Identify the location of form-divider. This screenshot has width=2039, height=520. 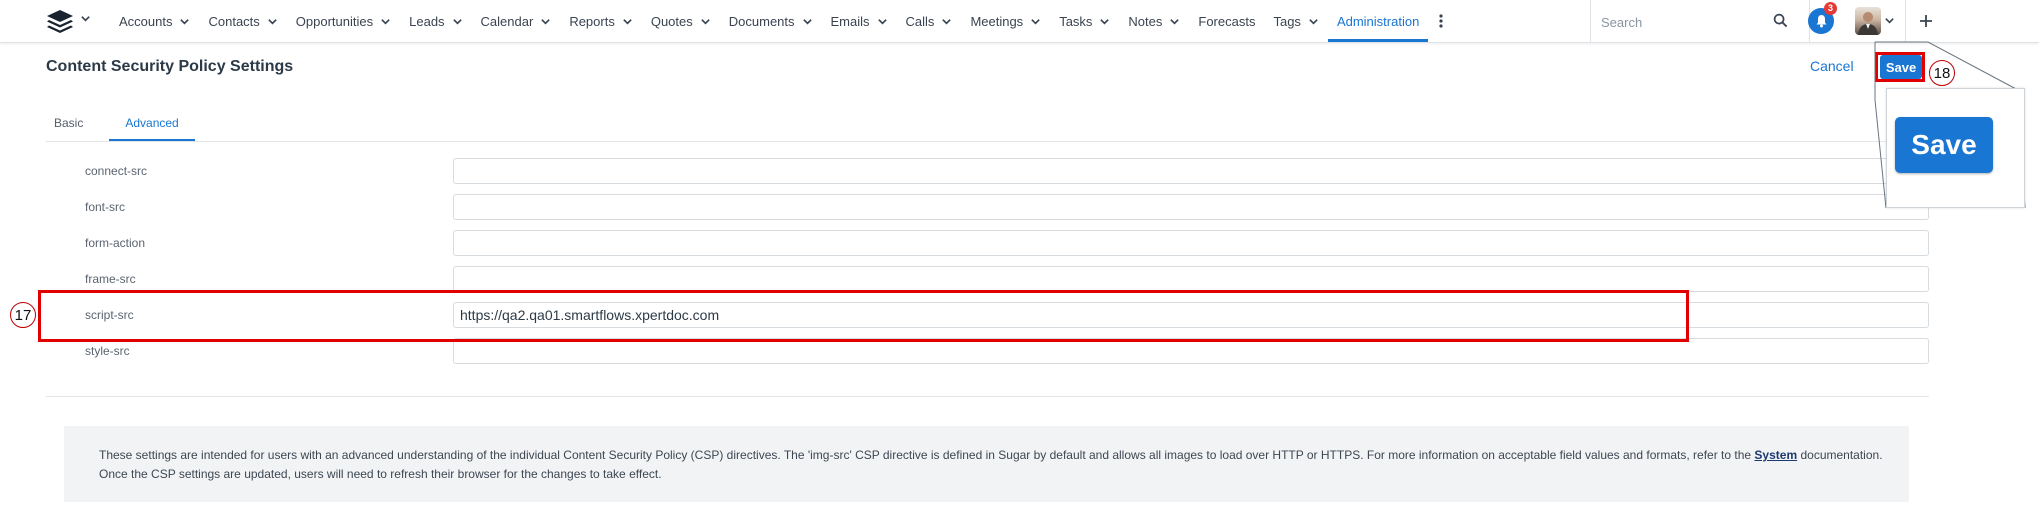
(987, 396).